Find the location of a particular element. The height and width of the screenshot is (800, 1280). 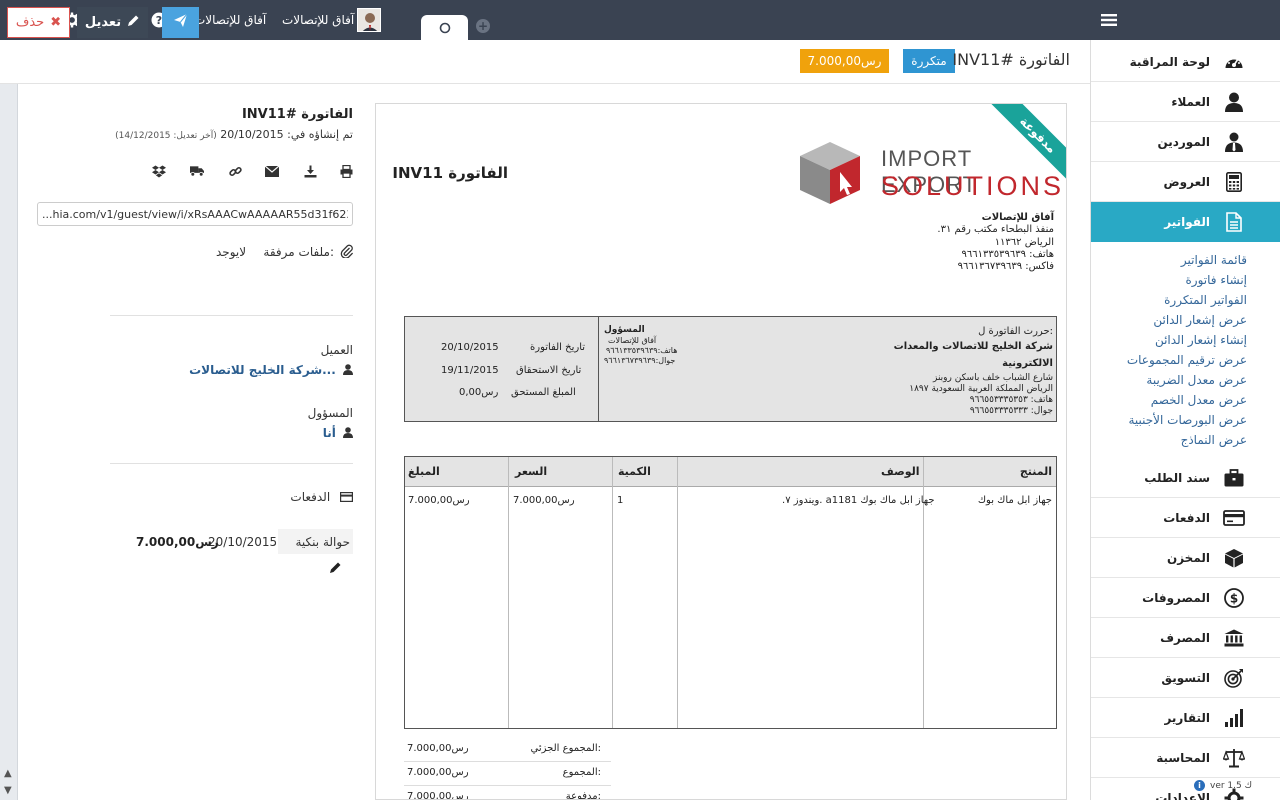

sidebar-item-label: العروض is located at coordinates (1186, 182).